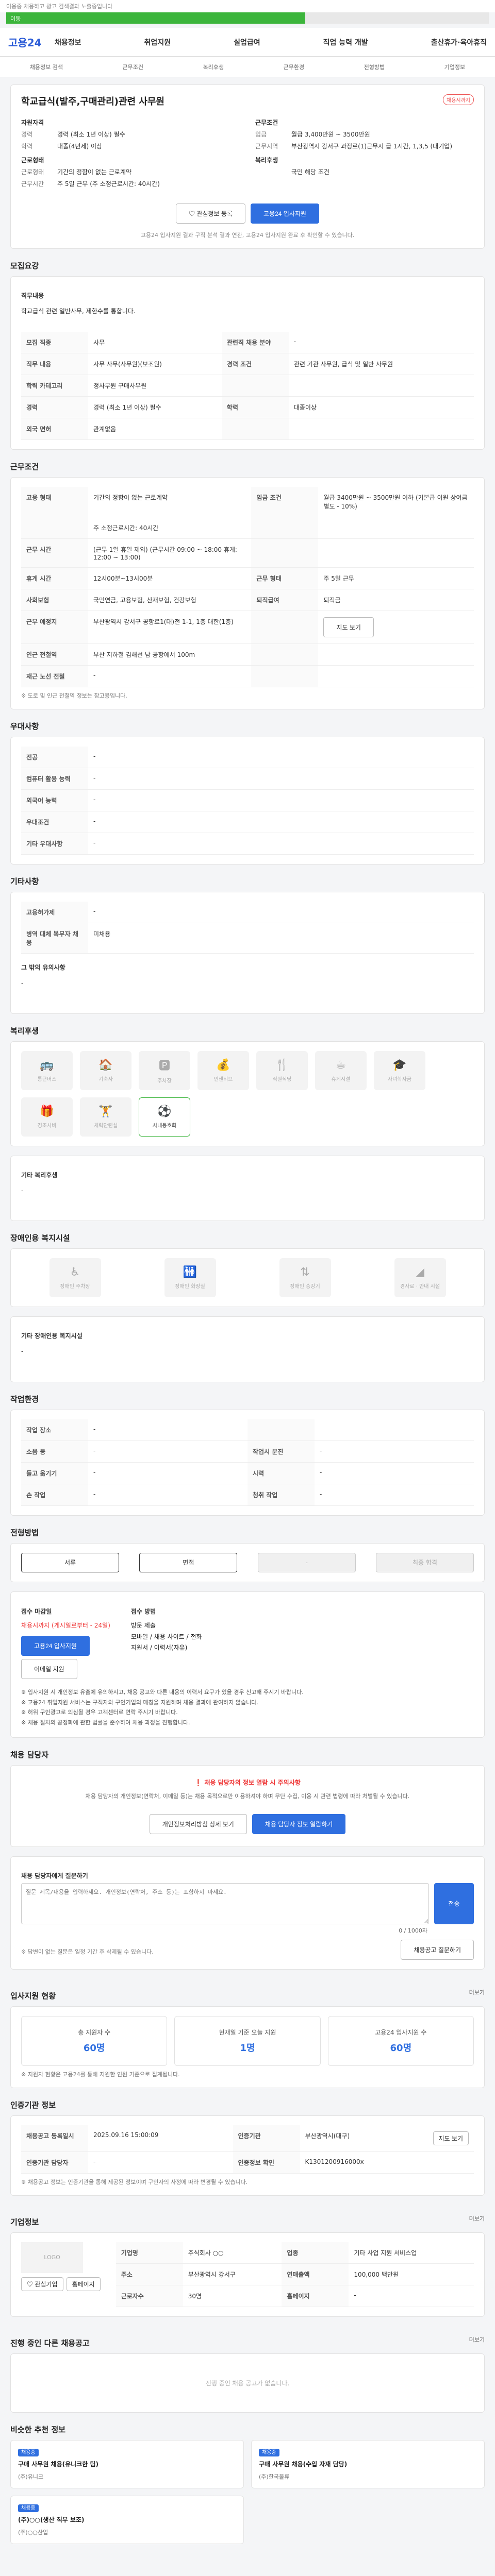  I want to click on summary-row: 근무시간 주 5일 근무 (주 소정근로시간: 40시간), so click(130, 183).